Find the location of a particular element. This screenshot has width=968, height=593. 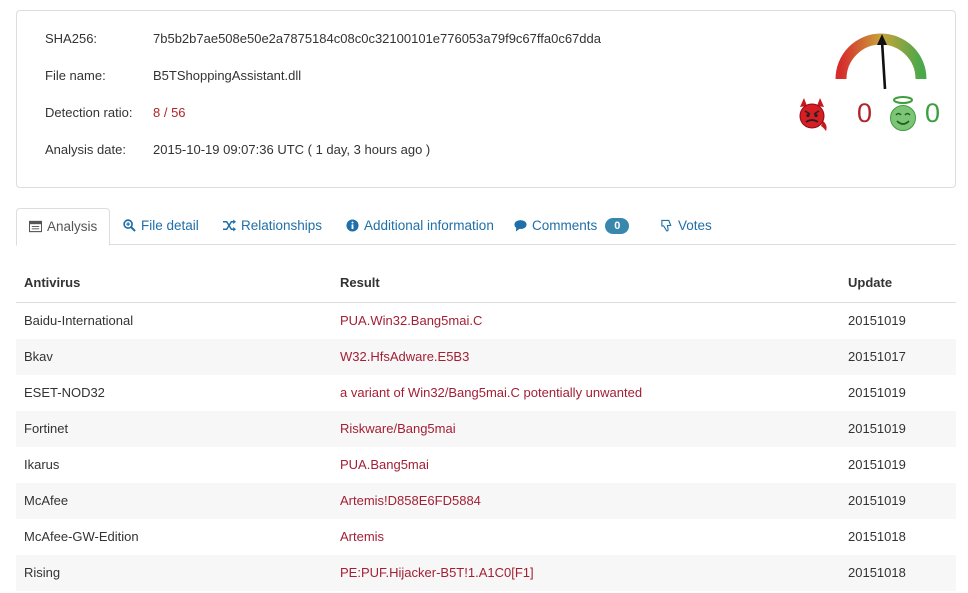

tab-relationships-label: Relationships is located at coordinates (282, 225).